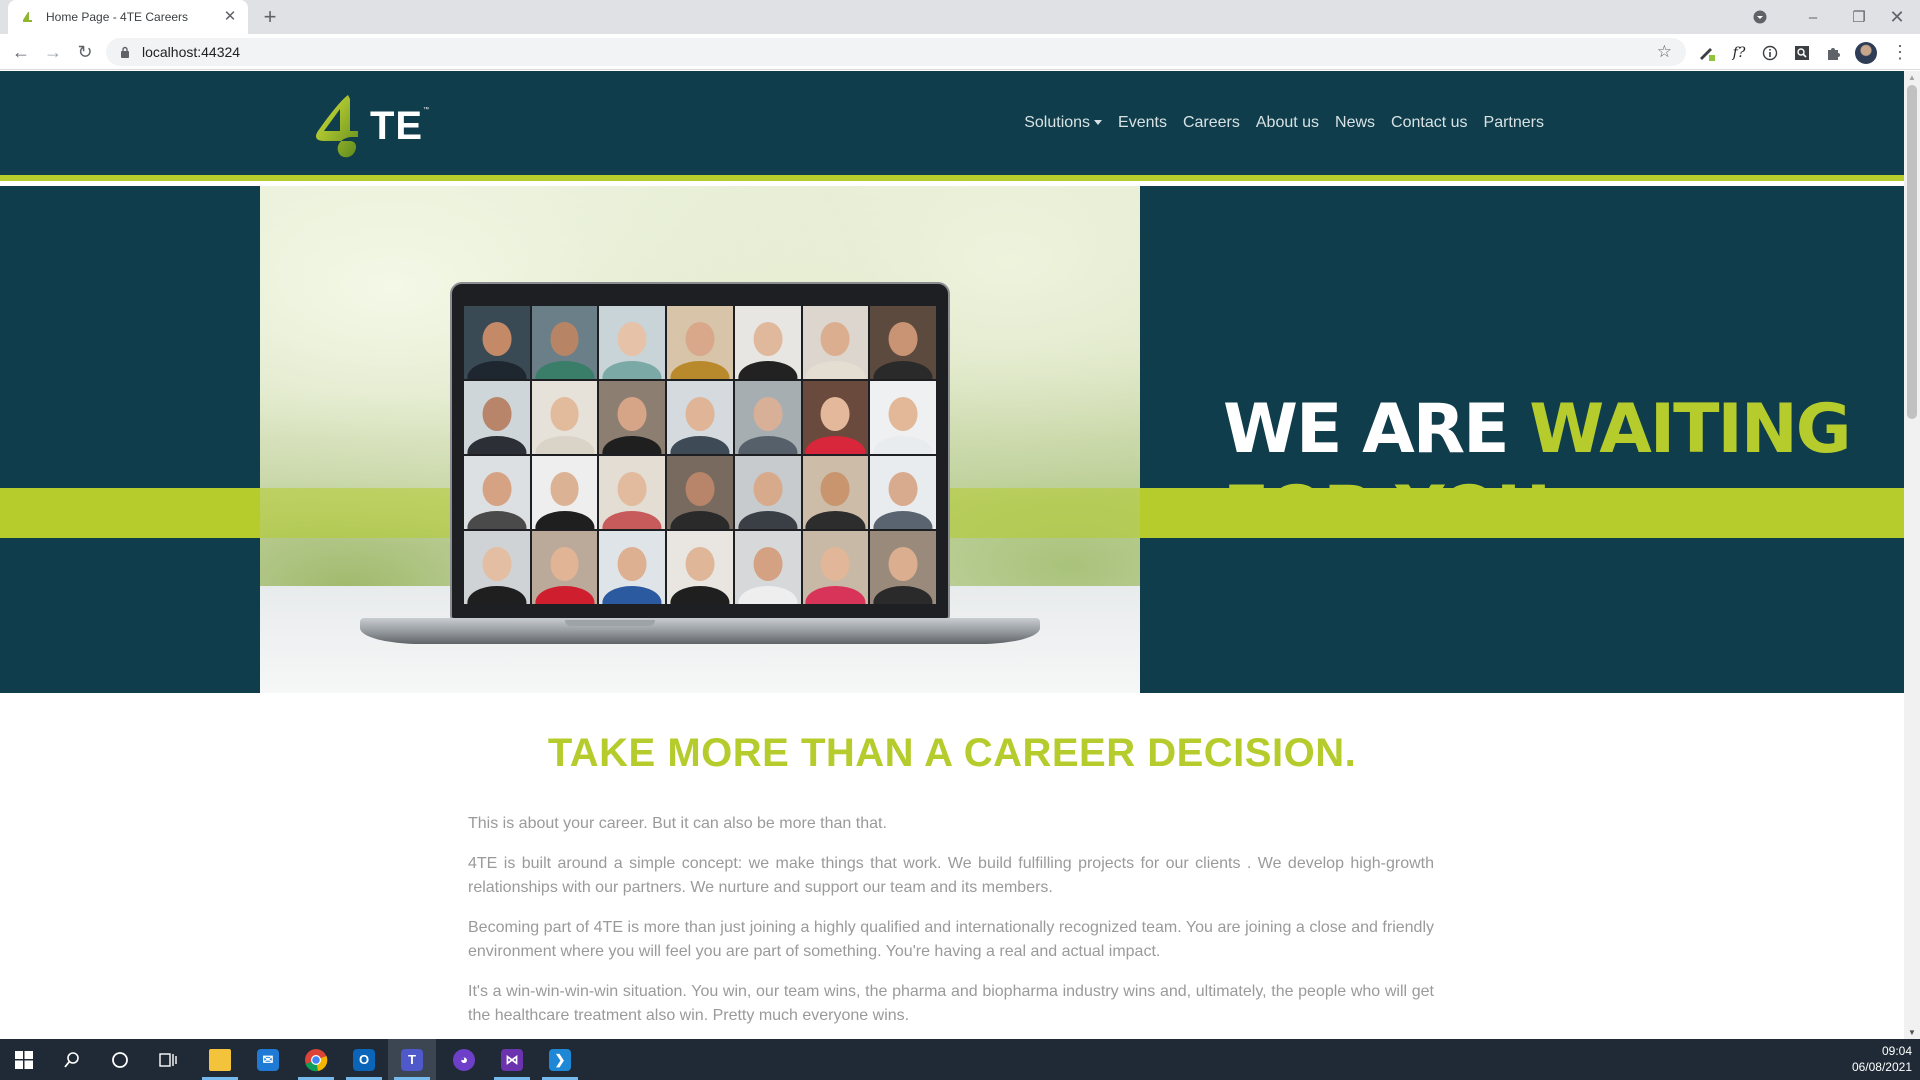 This screenshot has height=1080, width=1920. Describe the element at coordinates (1429, 123) in the screenshot. I see `nav-contact-us: Contact us` at that location.